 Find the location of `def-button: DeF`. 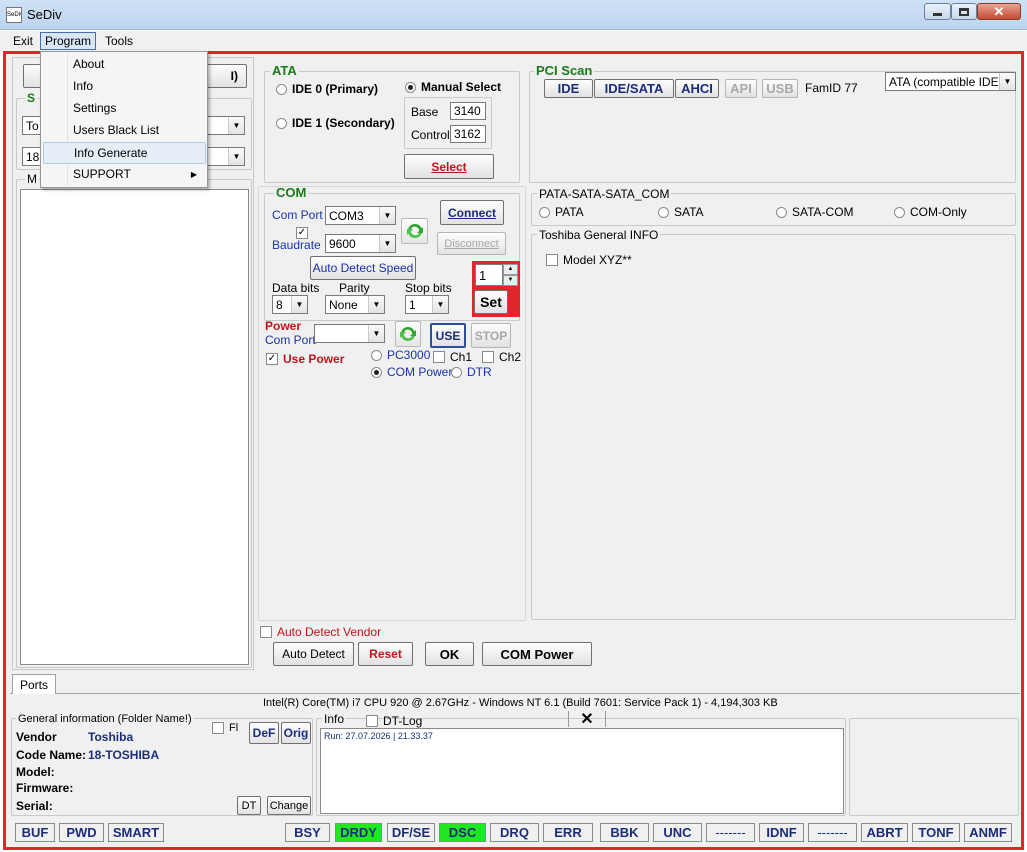

def-button: DeF is located at coordinates (264, 733).